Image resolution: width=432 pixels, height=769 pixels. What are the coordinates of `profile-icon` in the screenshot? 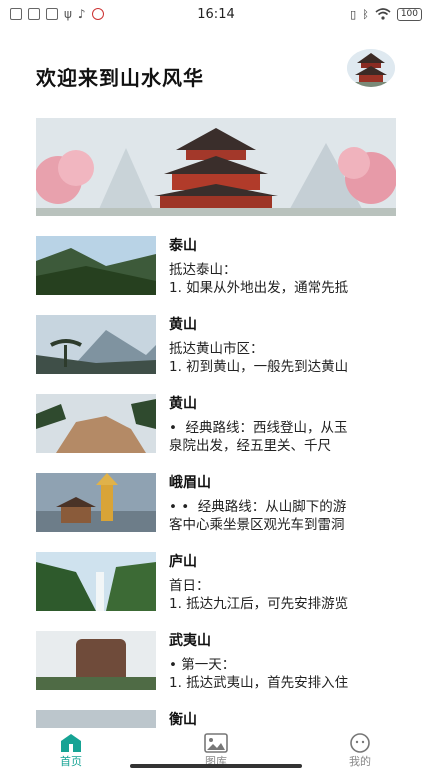 It's located at (360, 743).